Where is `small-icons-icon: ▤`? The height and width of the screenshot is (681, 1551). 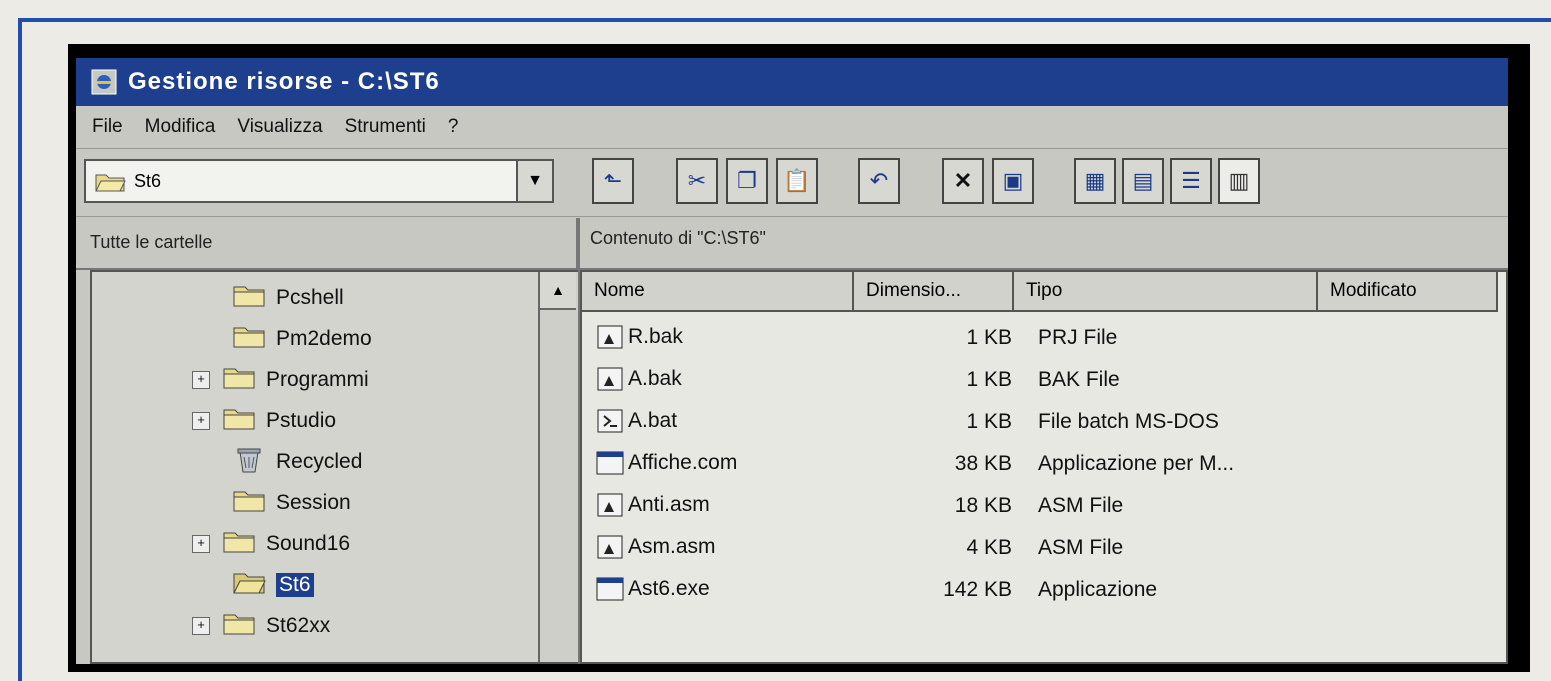
small-icons-icon: ▤ is located at coordinates (1143, 180).